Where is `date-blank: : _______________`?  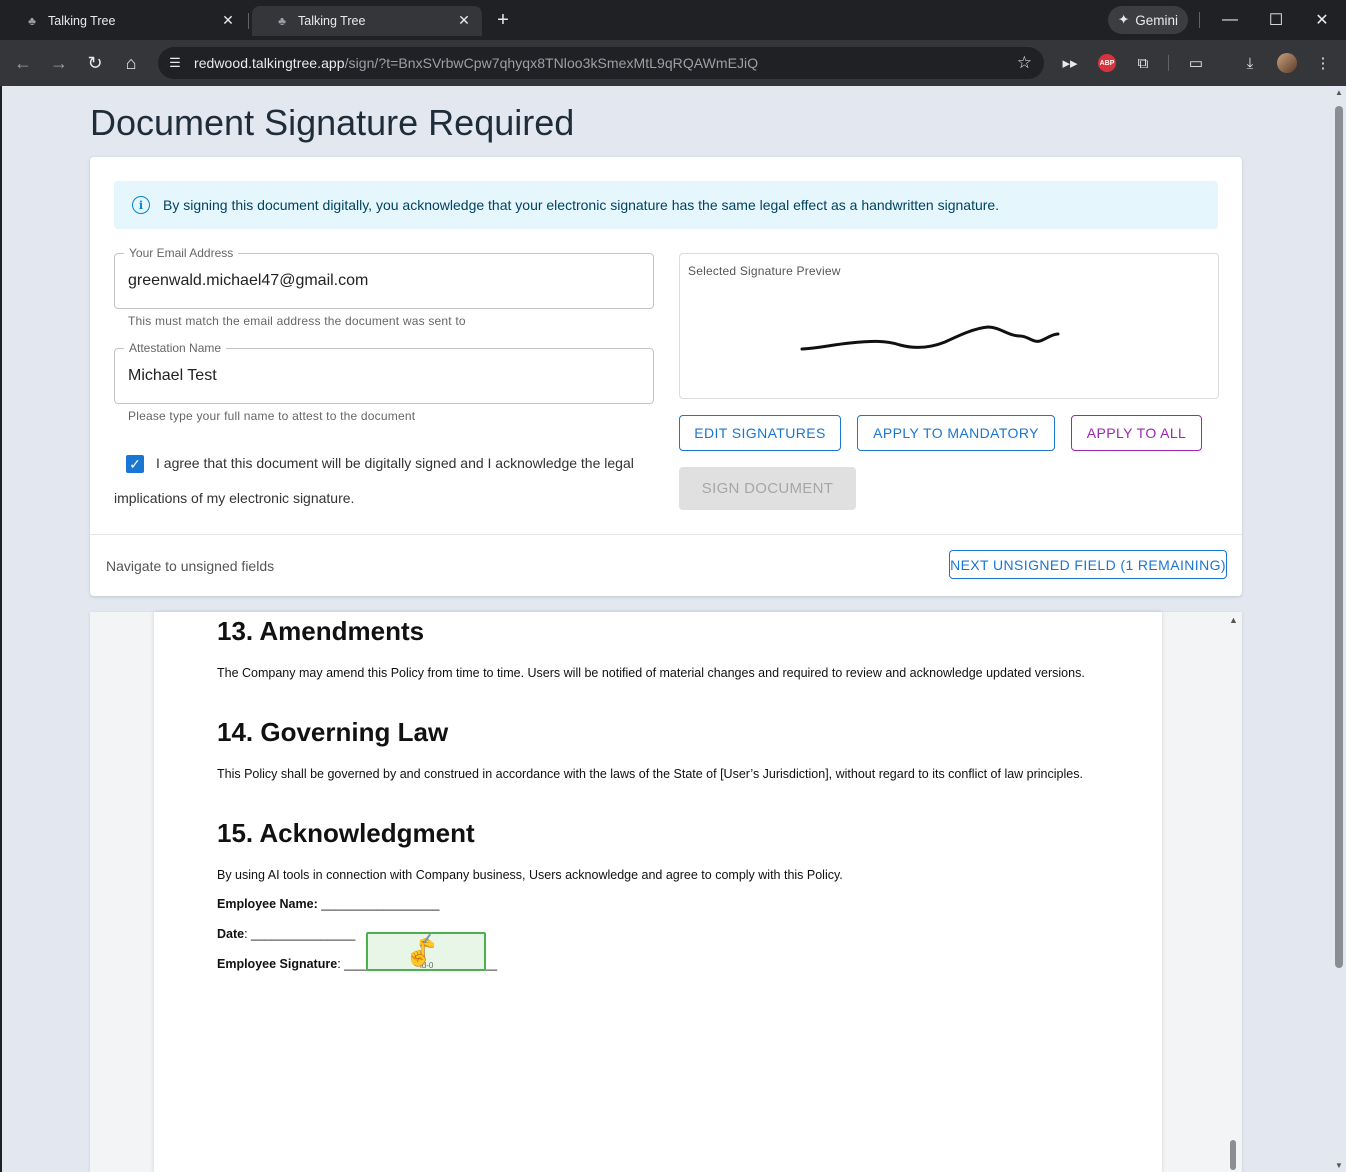
date-blank: : _______________ is located at coordinates (300, 934).